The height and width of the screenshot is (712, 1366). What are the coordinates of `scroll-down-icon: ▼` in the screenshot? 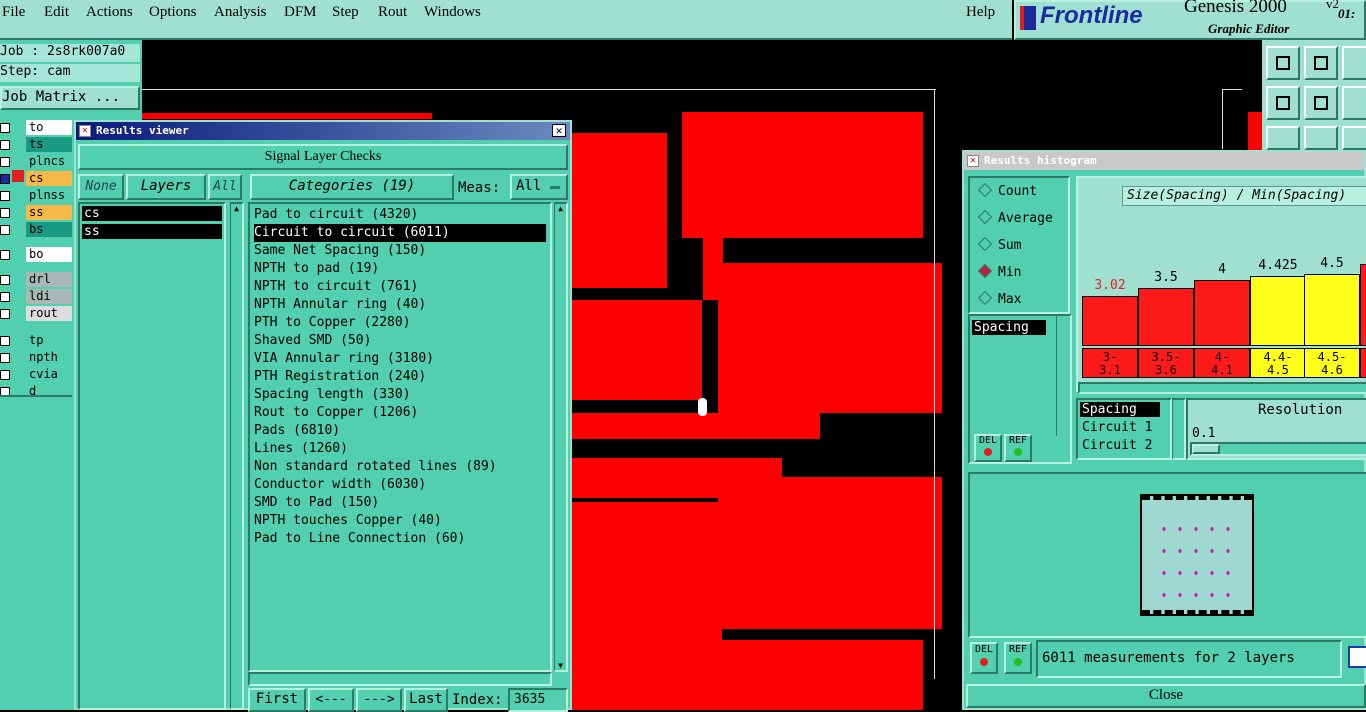 It's located at (560, 665).